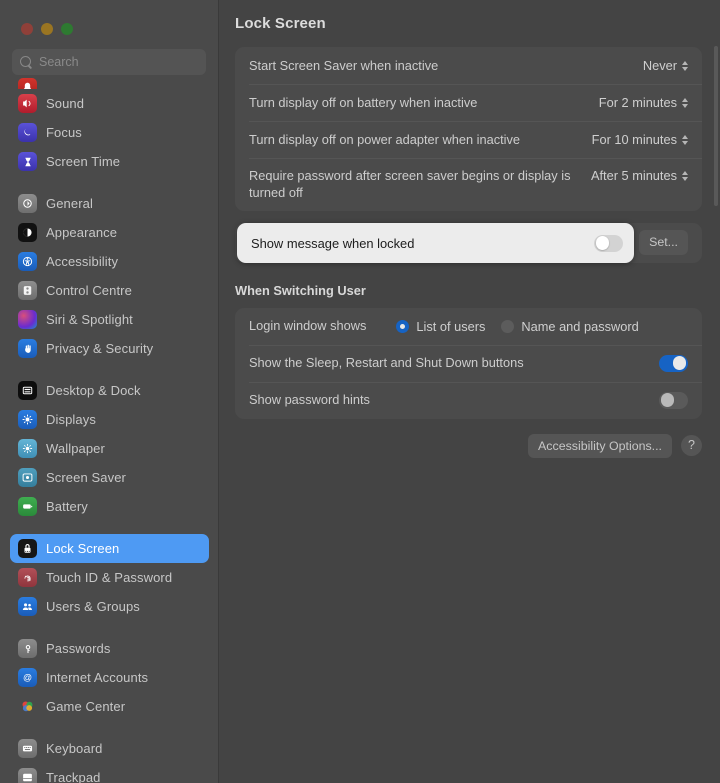 The width and height of the screenshot is (720, 783). I want to click on sidebar-group-6: Keyboard Trackpad, so click(109, 758).